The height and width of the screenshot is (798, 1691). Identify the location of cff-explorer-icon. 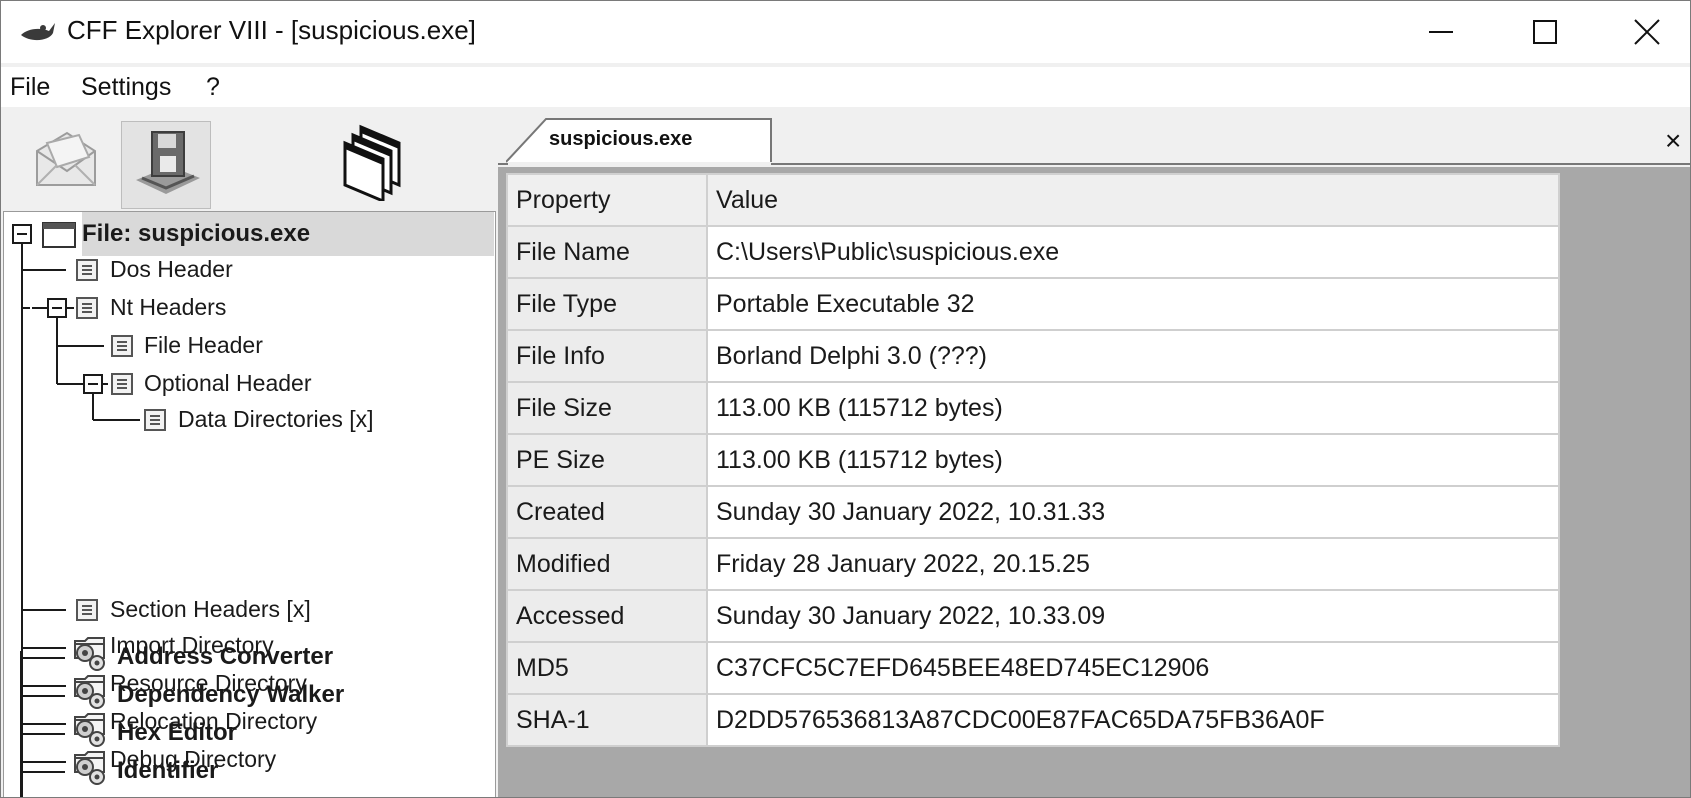
(38, 32).